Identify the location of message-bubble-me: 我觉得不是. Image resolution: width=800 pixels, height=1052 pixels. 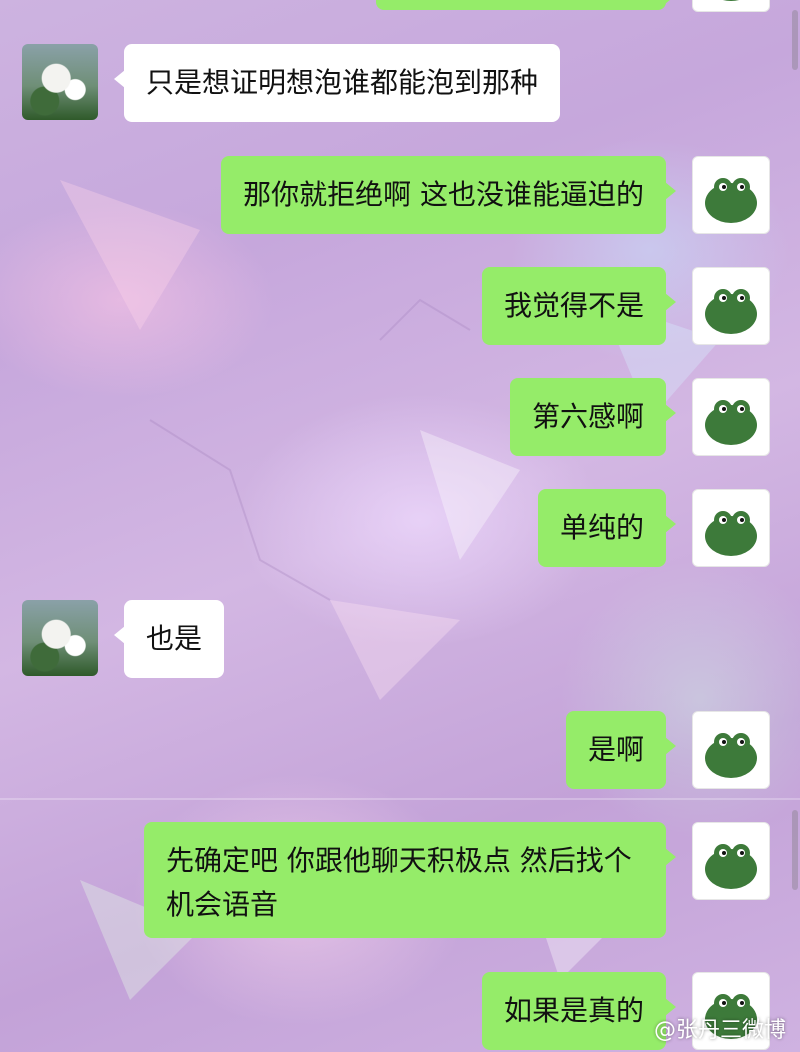
(579, 306).